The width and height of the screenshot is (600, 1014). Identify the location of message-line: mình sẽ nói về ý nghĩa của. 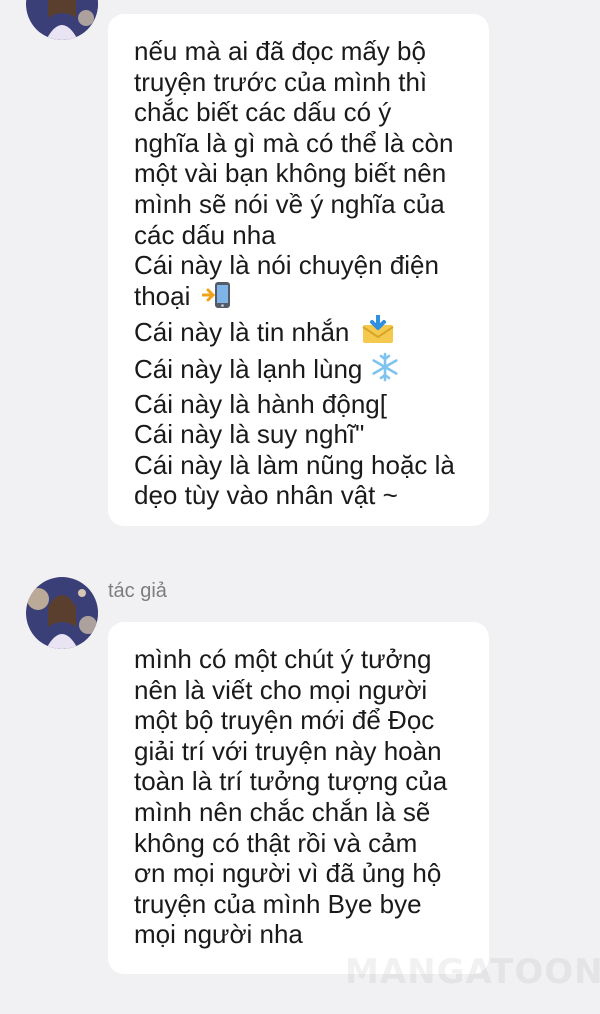
(289, 203).